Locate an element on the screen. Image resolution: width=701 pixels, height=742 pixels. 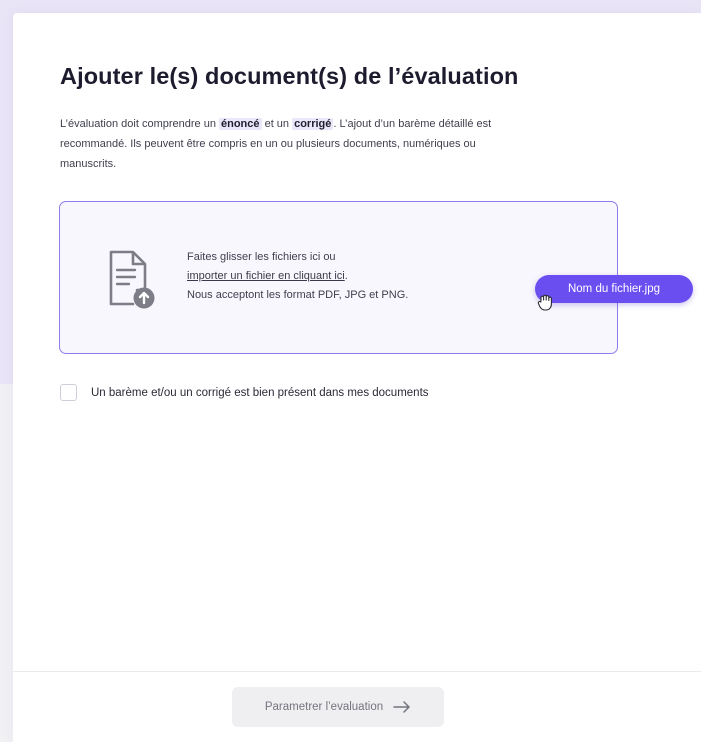
dropzone-line-2: importer un fichier en cliquant ici. is located at coordinates (297, 276).